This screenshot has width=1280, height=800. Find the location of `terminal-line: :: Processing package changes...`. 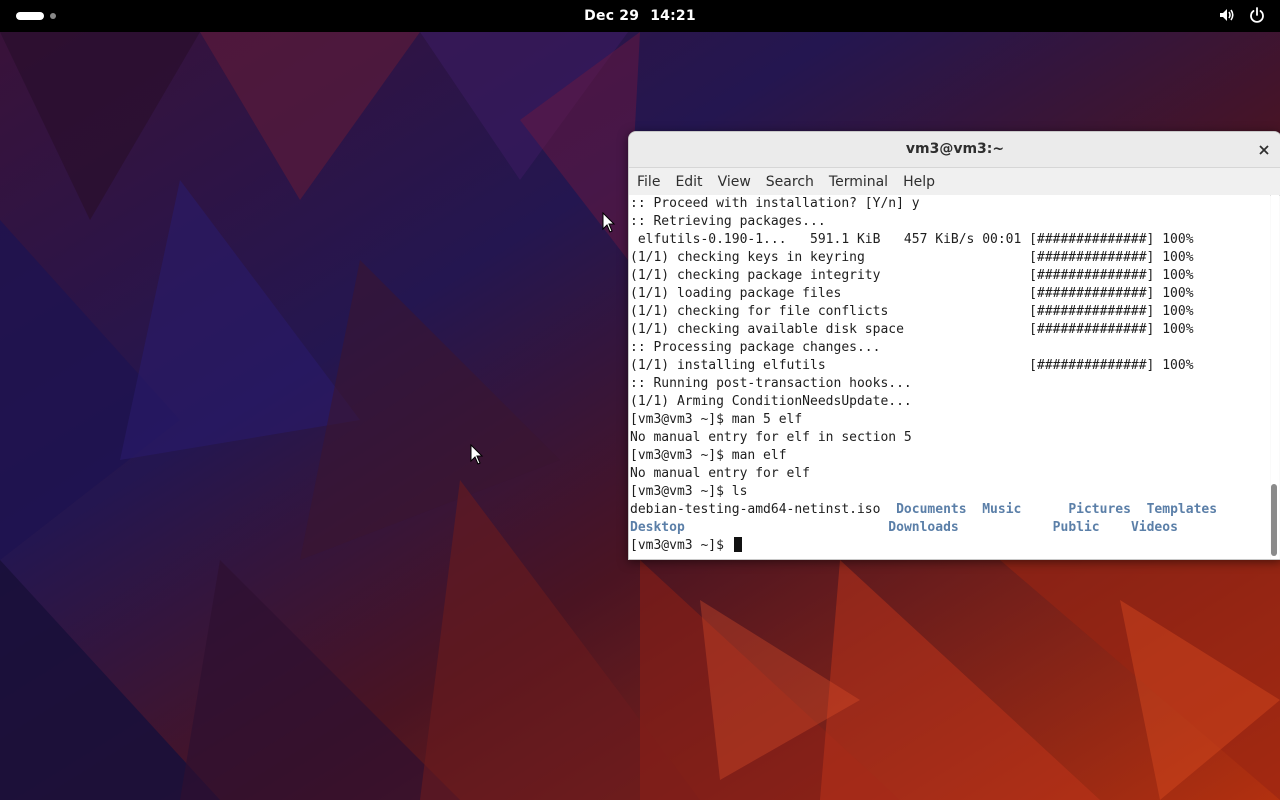

terminal-line: :: Processing package changes... is located at coordinates (755, 347).